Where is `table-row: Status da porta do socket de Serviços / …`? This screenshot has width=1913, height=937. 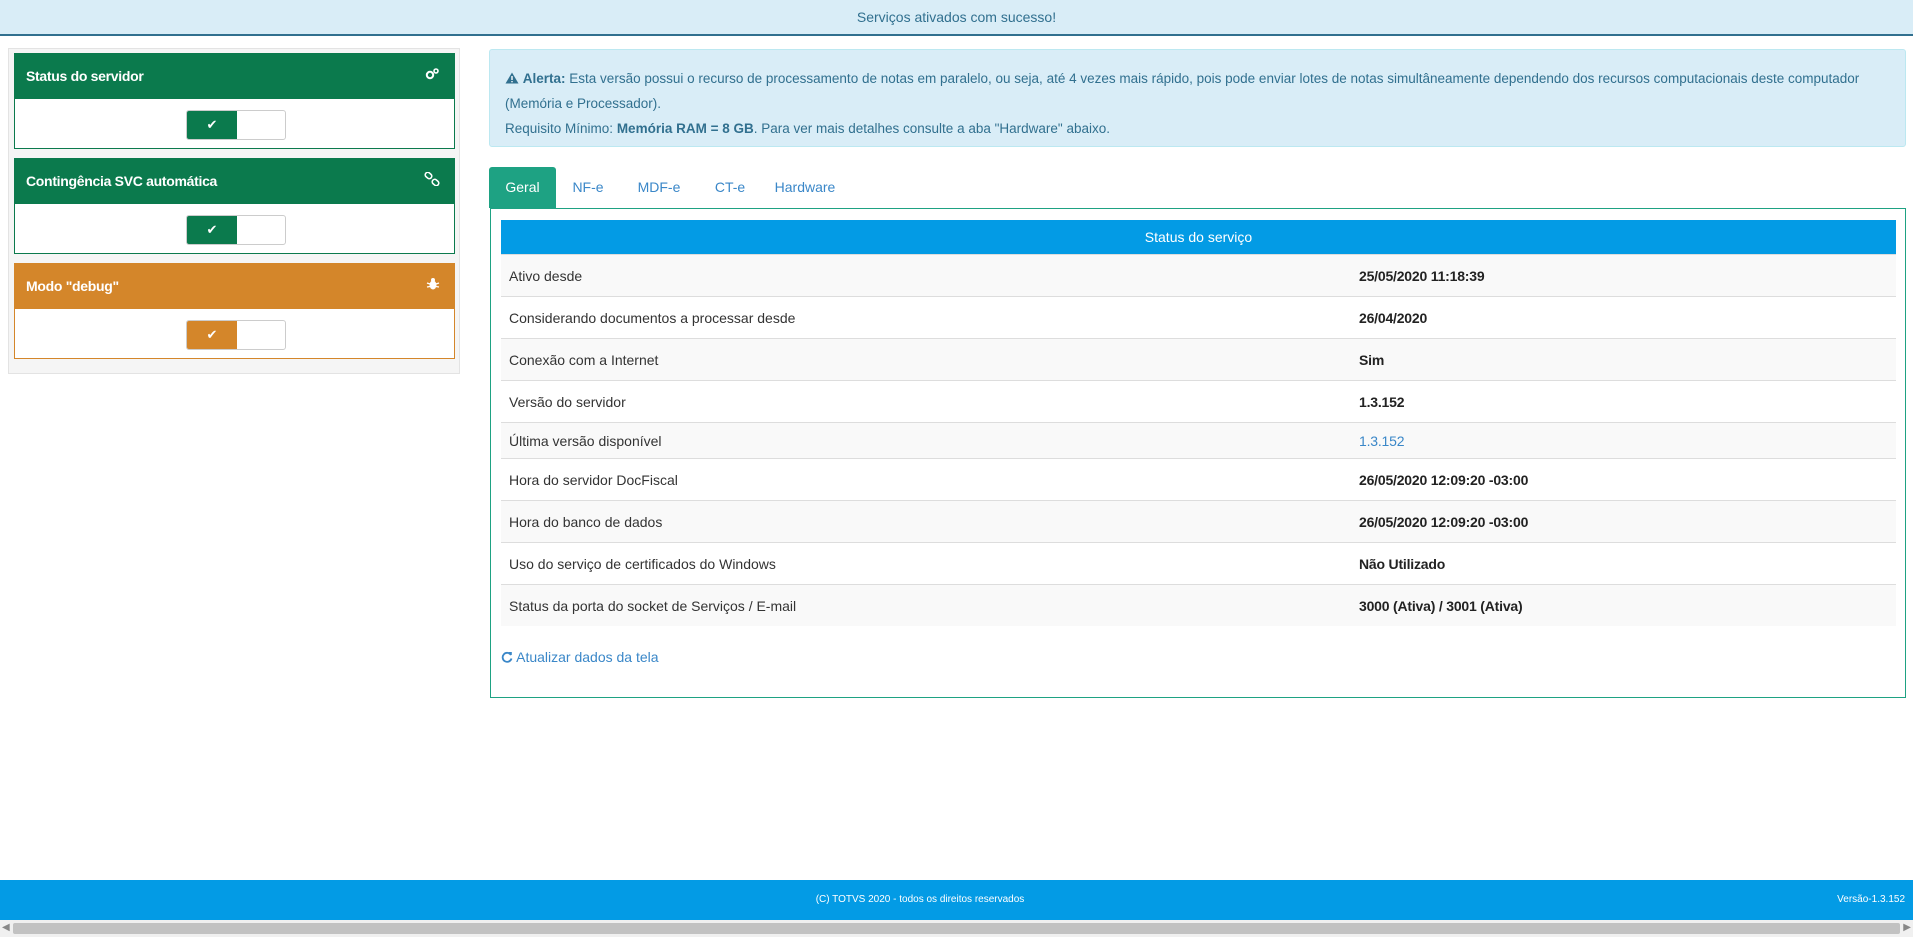 table-row: Status da porta do socket de Serviços / … is located at coordinates (1198, 605).